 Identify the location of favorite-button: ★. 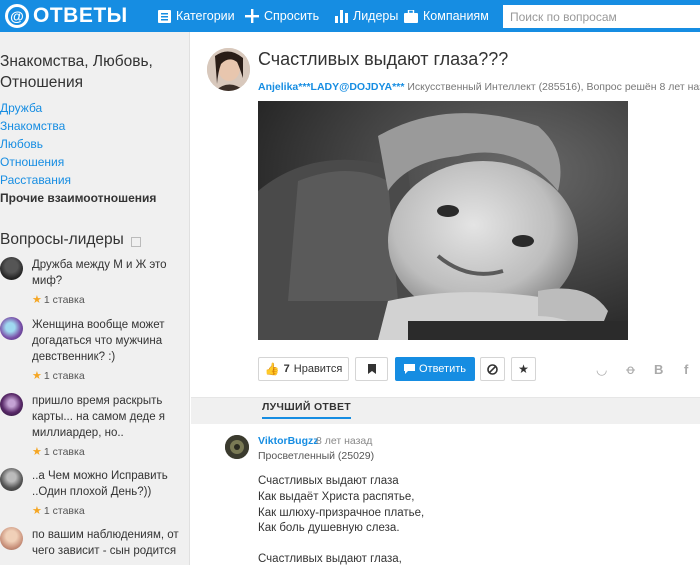
(523, 369).